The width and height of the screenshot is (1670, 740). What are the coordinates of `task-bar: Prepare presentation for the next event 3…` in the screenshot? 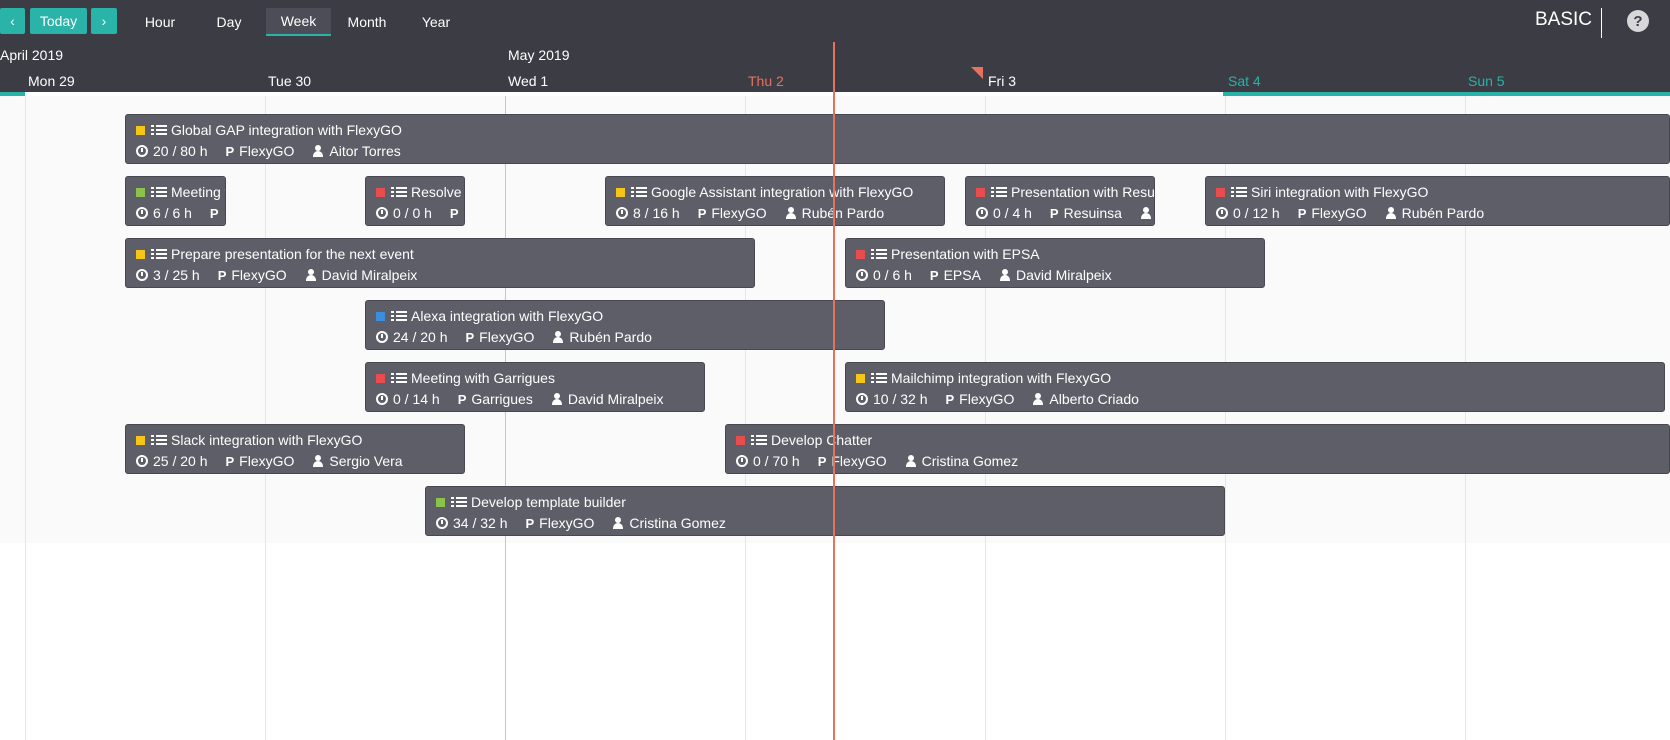 It's located at (440, 263).